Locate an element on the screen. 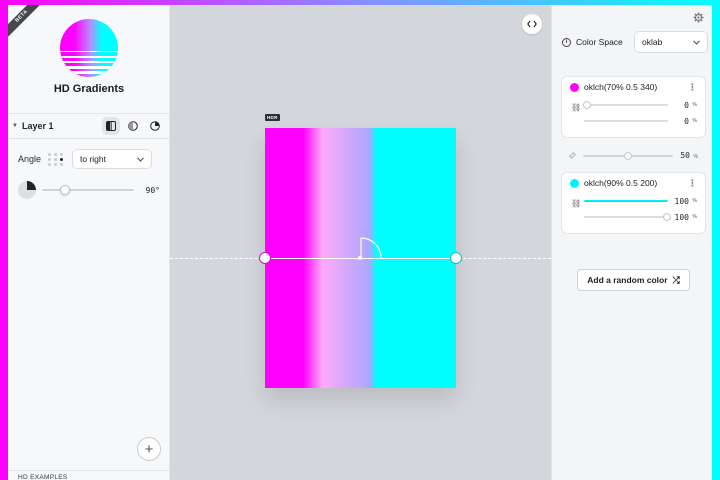 The width and height of the screenshot is (720, 480). add-random-color-button: Add a random color ⤮ is located at coordinates (633, 280).